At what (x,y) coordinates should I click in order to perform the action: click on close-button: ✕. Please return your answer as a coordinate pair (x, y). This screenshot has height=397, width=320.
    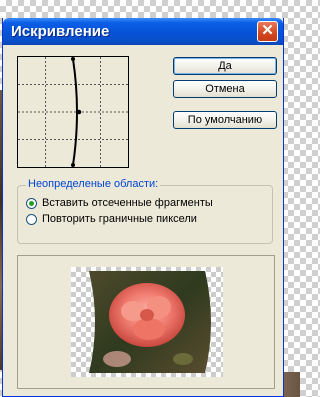
    Looking at the image, I should click on (267, 31).